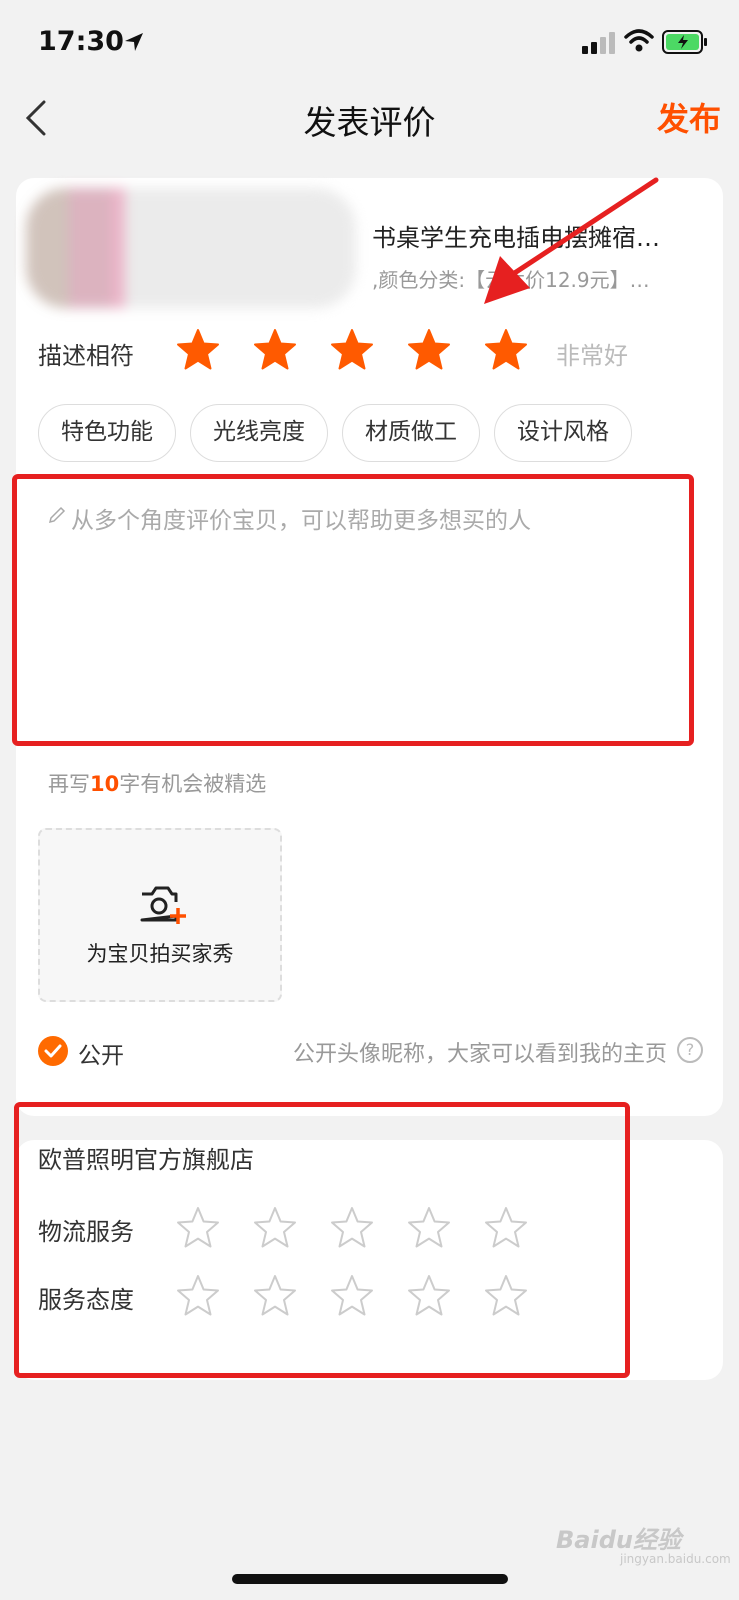 This screenshot has width=739, height=1600. Describe the element at coordinates (639, 40) in the screenshot. I see `wifi-icon` at that location.